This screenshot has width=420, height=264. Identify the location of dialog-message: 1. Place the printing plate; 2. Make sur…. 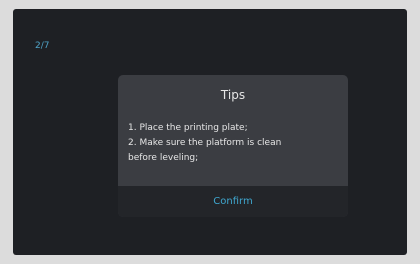
(235, 143).